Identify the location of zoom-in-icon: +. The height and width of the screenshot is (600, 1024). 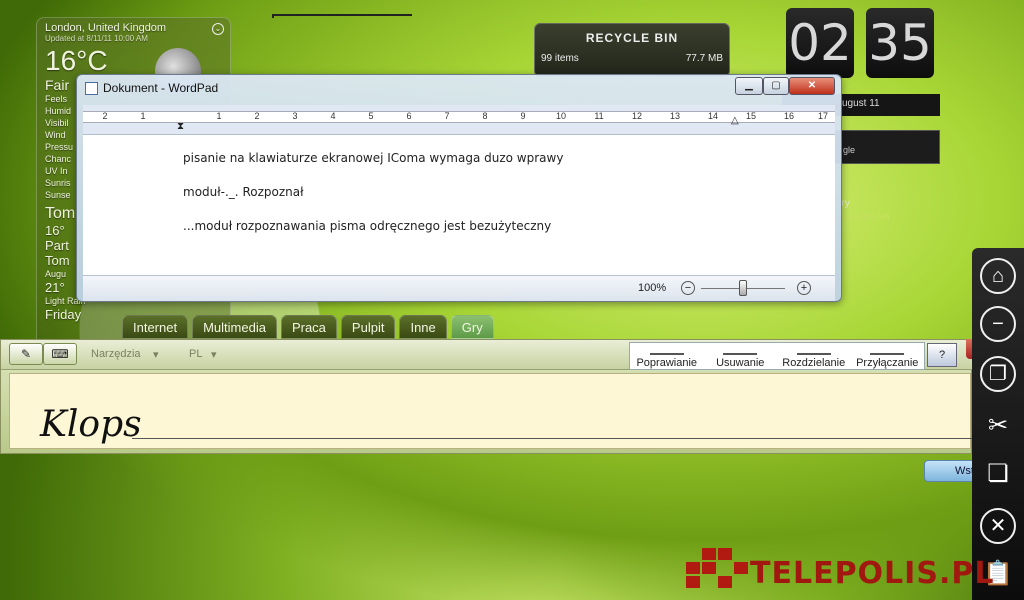
(804, 288).